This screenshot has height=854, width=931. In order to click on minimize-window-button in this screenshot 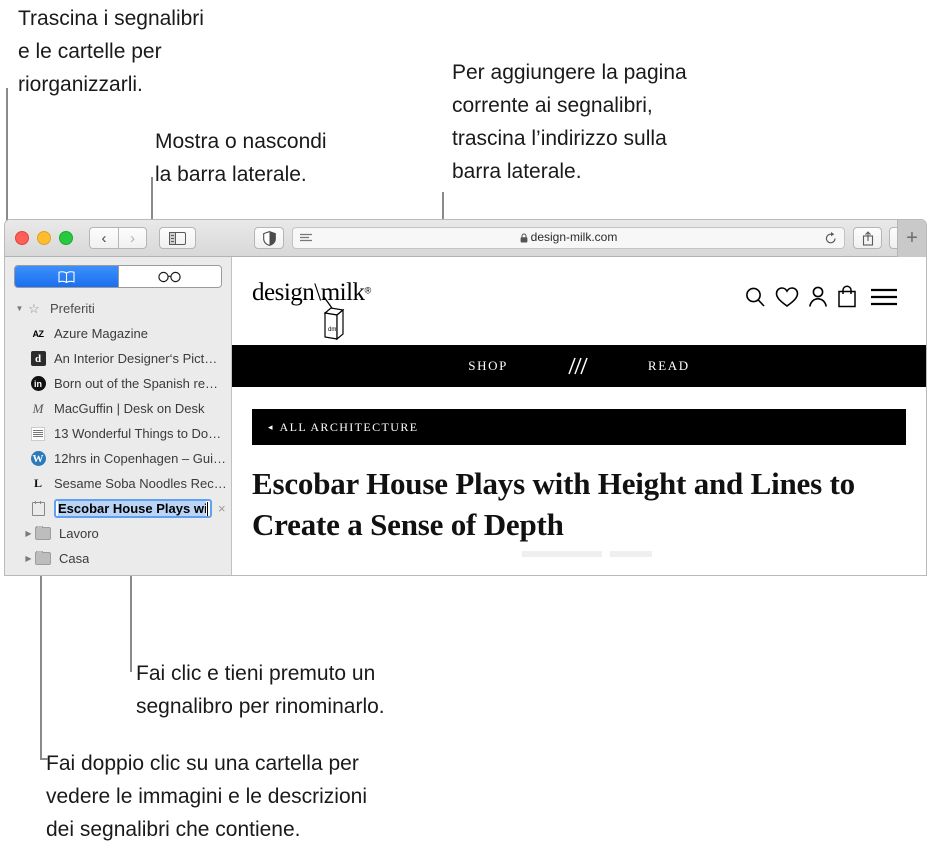, I will do `click(44, 238)`.